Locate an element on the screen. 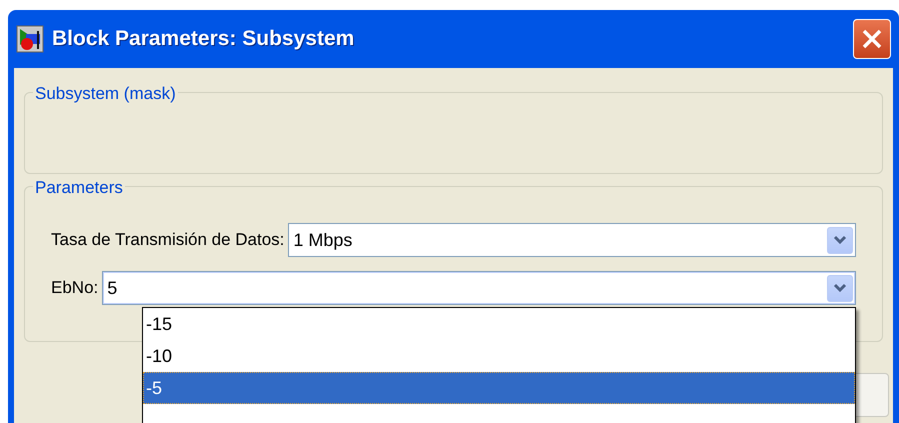 The image size is (899, 423). dropdown-option: -15 is located at coordinates (499, 324).